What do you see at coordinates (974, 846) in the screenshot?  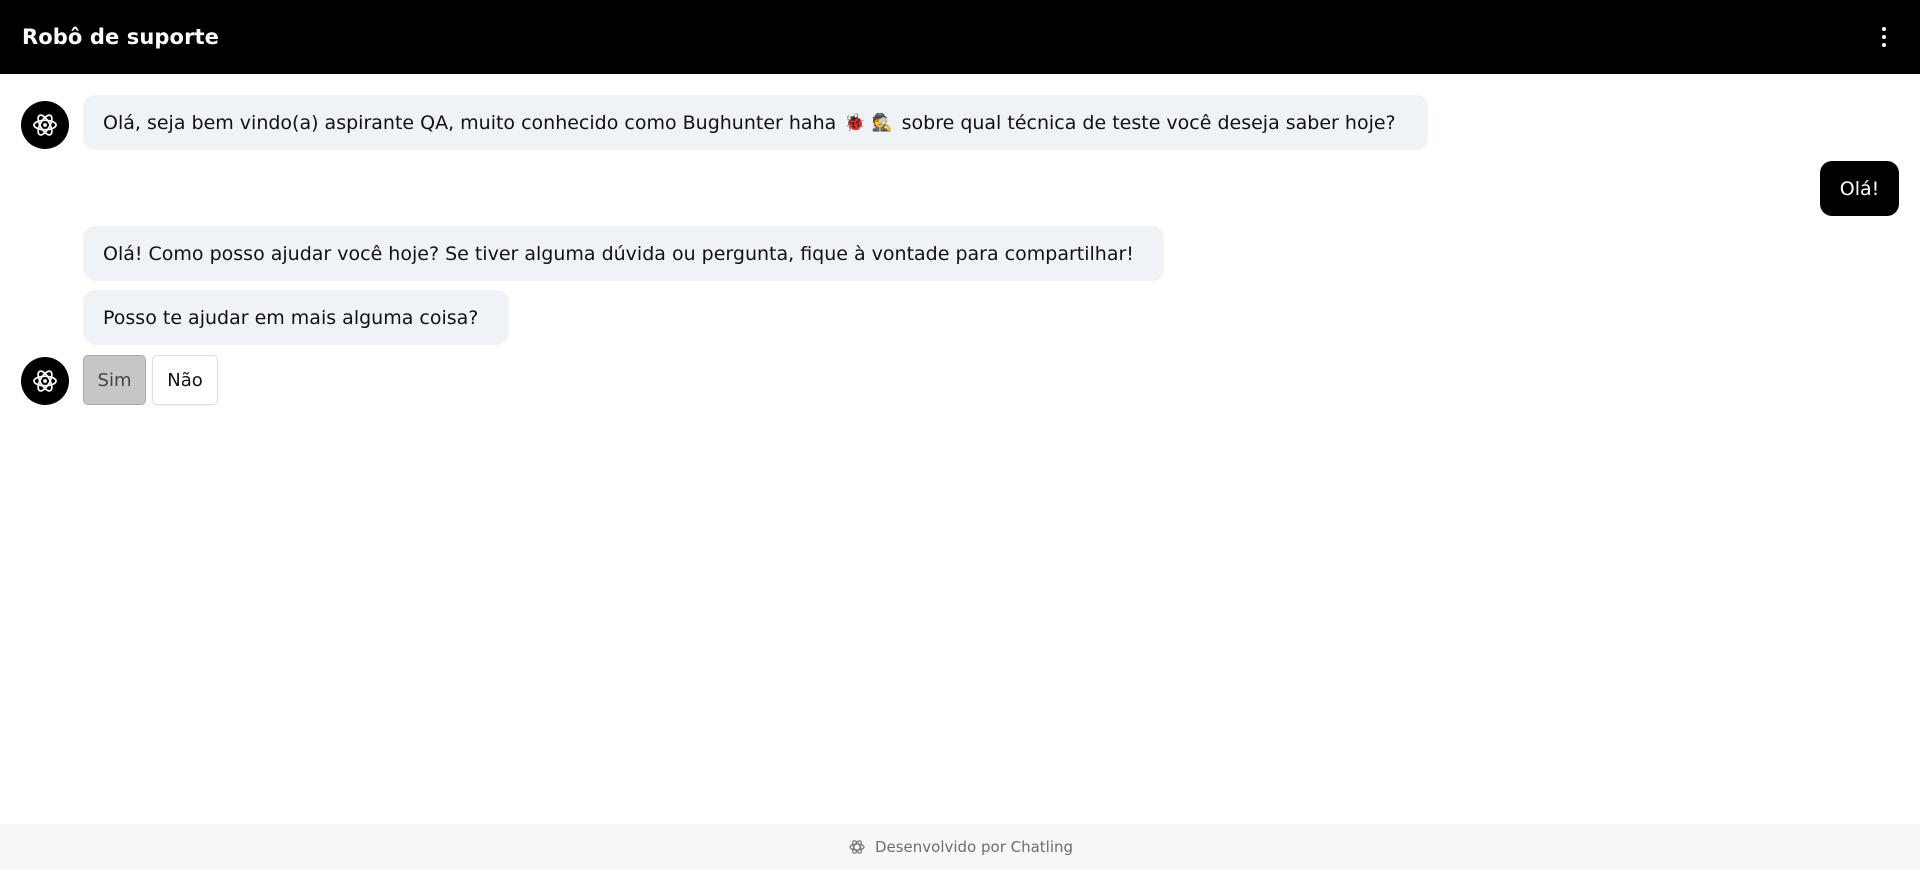 I see `footer-text: Desenvolvido por Chatling` at bounding box center [974, 846].